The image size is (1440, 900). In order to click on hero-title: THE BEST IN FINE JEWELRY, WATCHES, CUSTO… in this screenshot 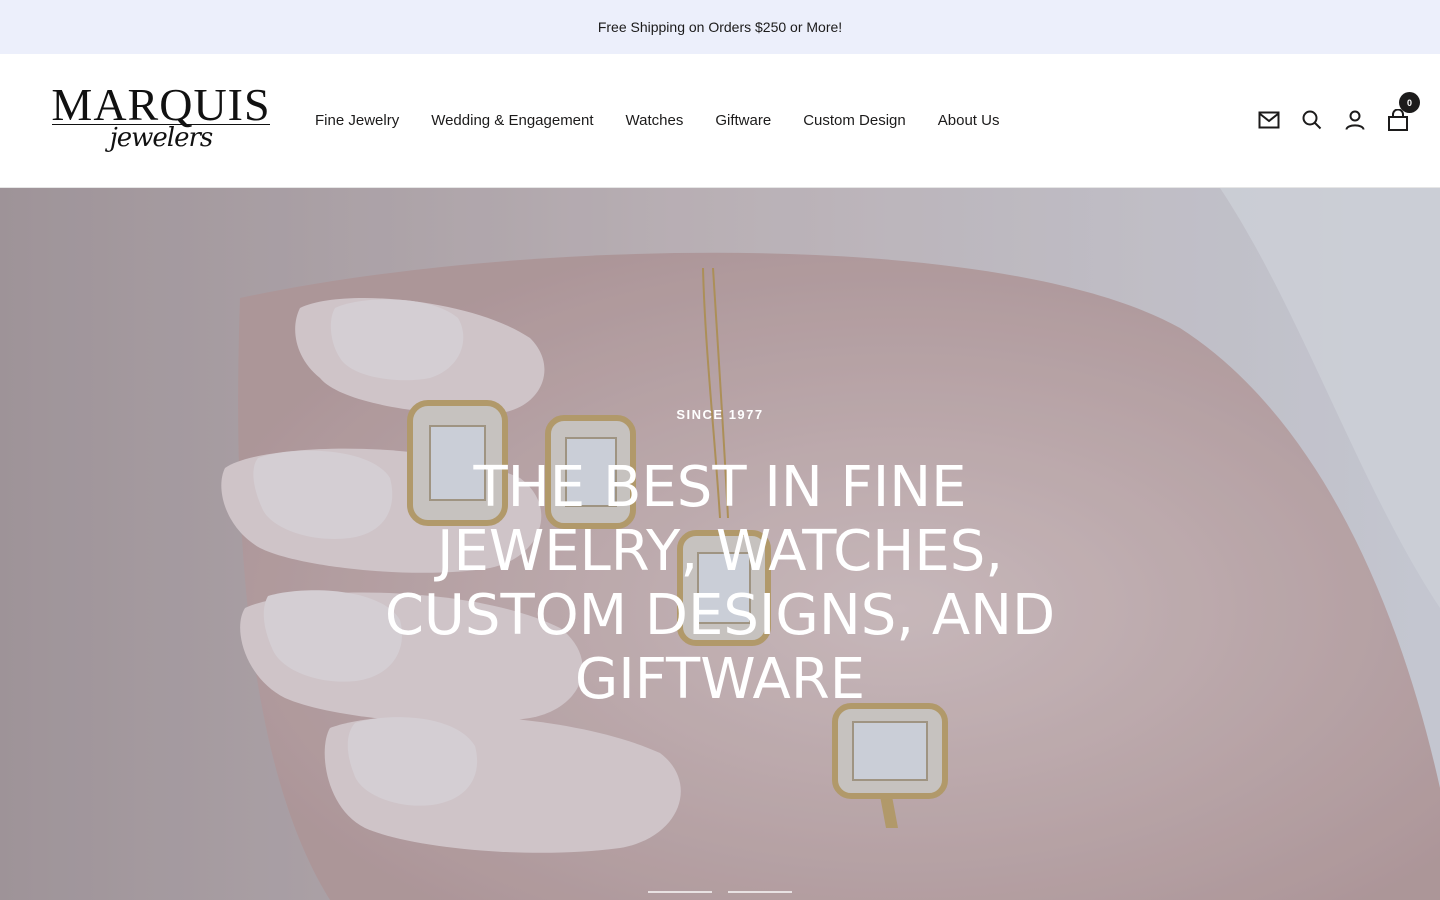, I will do `click(720, 583)`.